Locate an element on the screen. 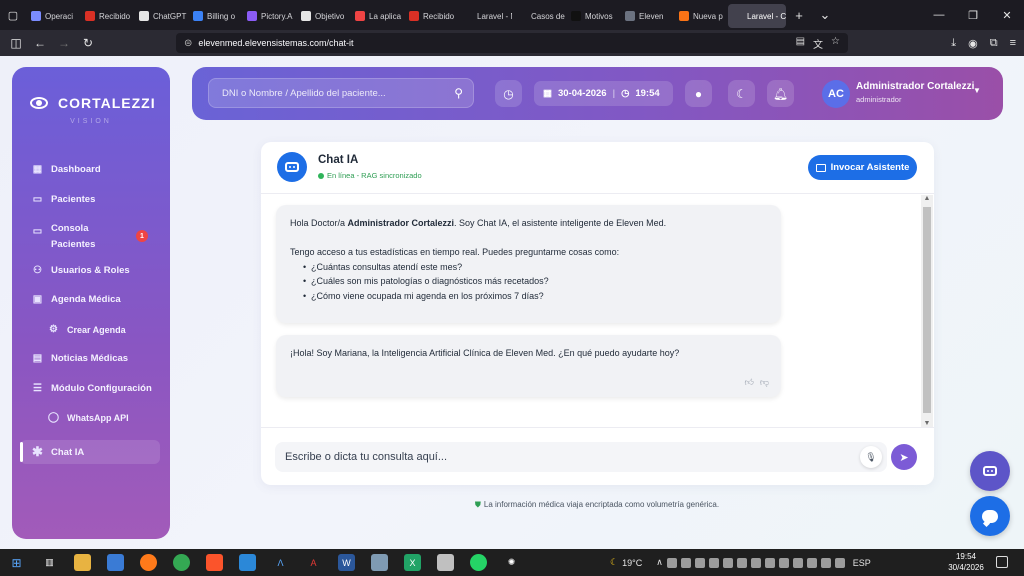  wifi-icon is located at coordinates (825, 562).